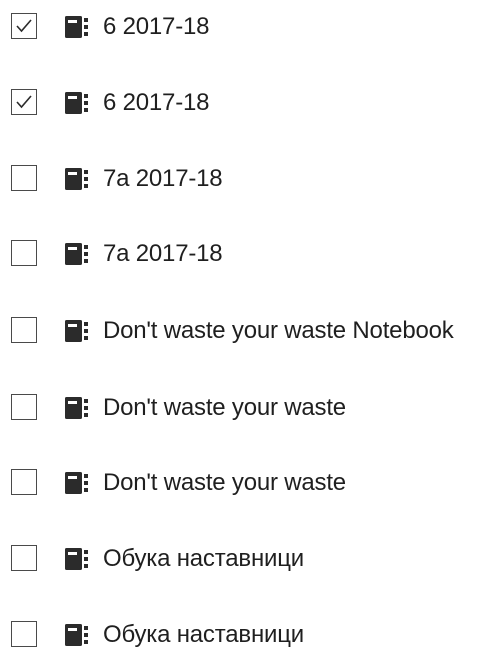 The image size is (500, 650). Describe the element at coordinates (278, 330) in the screenshot. I see `notebook-name: Don't waste your waste Notebook` at that location.